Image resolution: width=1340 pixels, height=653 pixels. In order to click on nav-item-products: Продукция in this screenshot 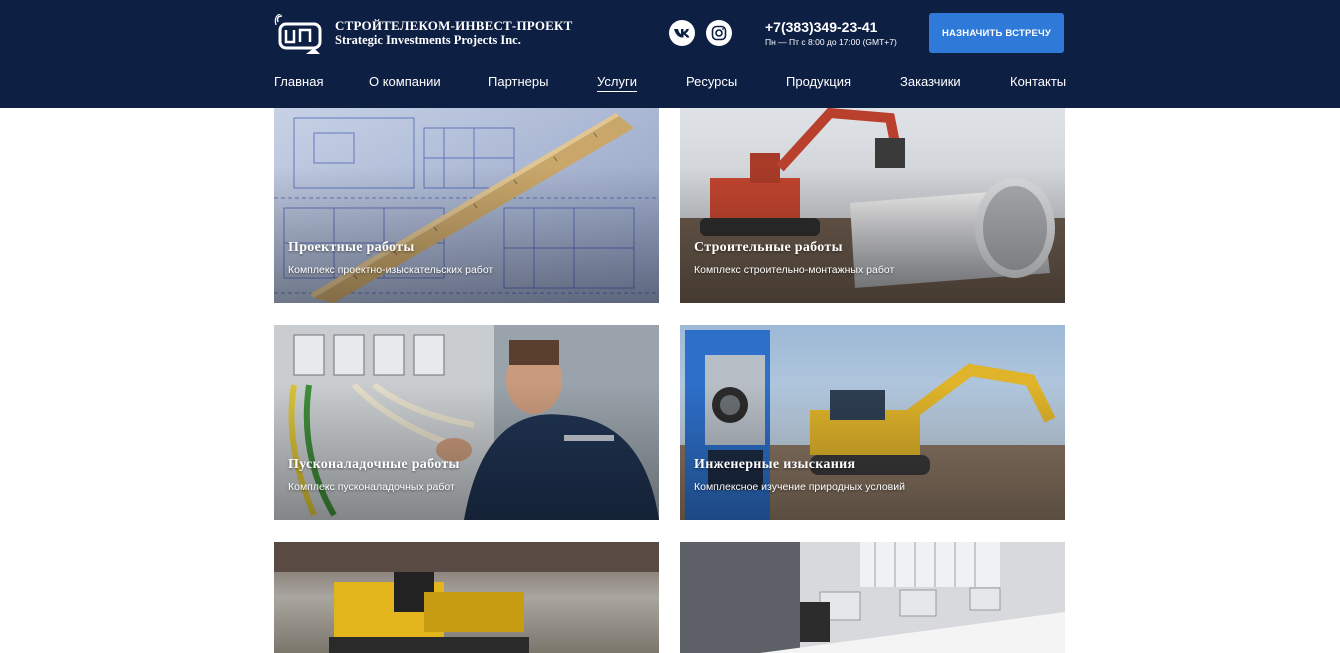, I will do `click(818, 81)`.